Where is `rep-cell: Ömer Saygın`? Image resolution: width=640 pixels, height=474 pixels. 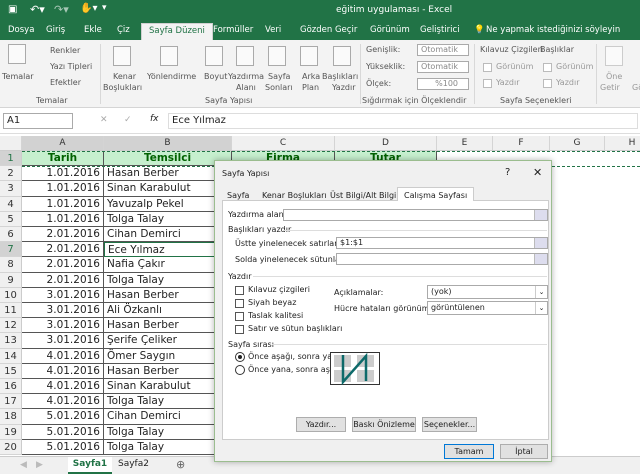 rep-cell: Ömer Saygın is located at coordinates (168, 356).